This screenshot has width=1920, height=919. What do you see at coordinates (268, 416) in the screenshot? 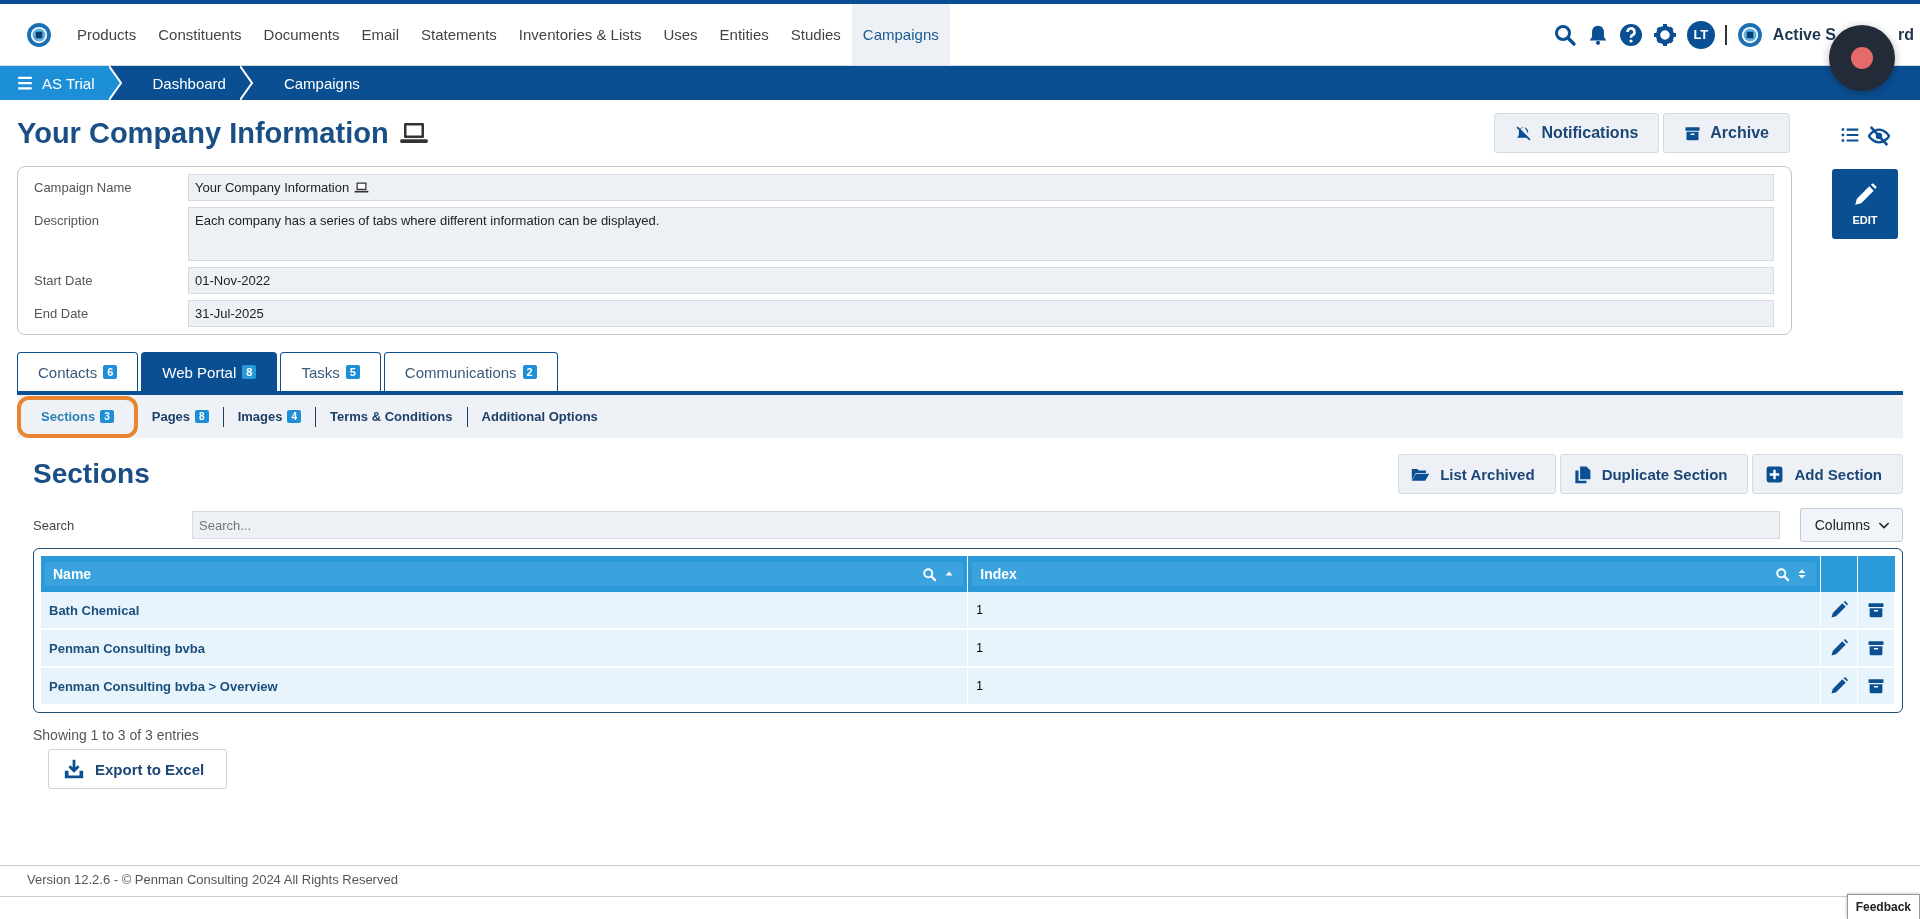
I see `sub-tab: Images 4` at bounding box center [268, 416].